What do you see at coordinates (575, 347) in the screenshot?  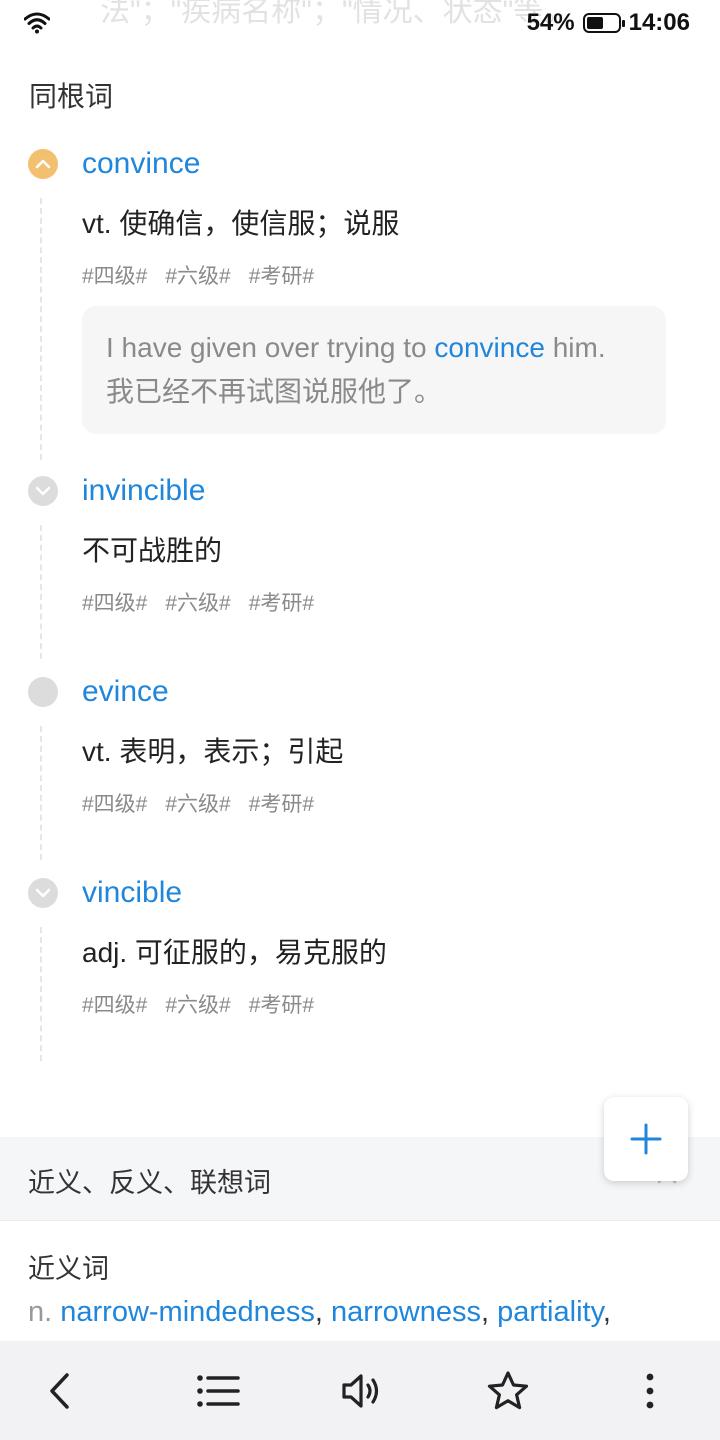 I see `example-en-end: him.` at bounding box center [575, 347].